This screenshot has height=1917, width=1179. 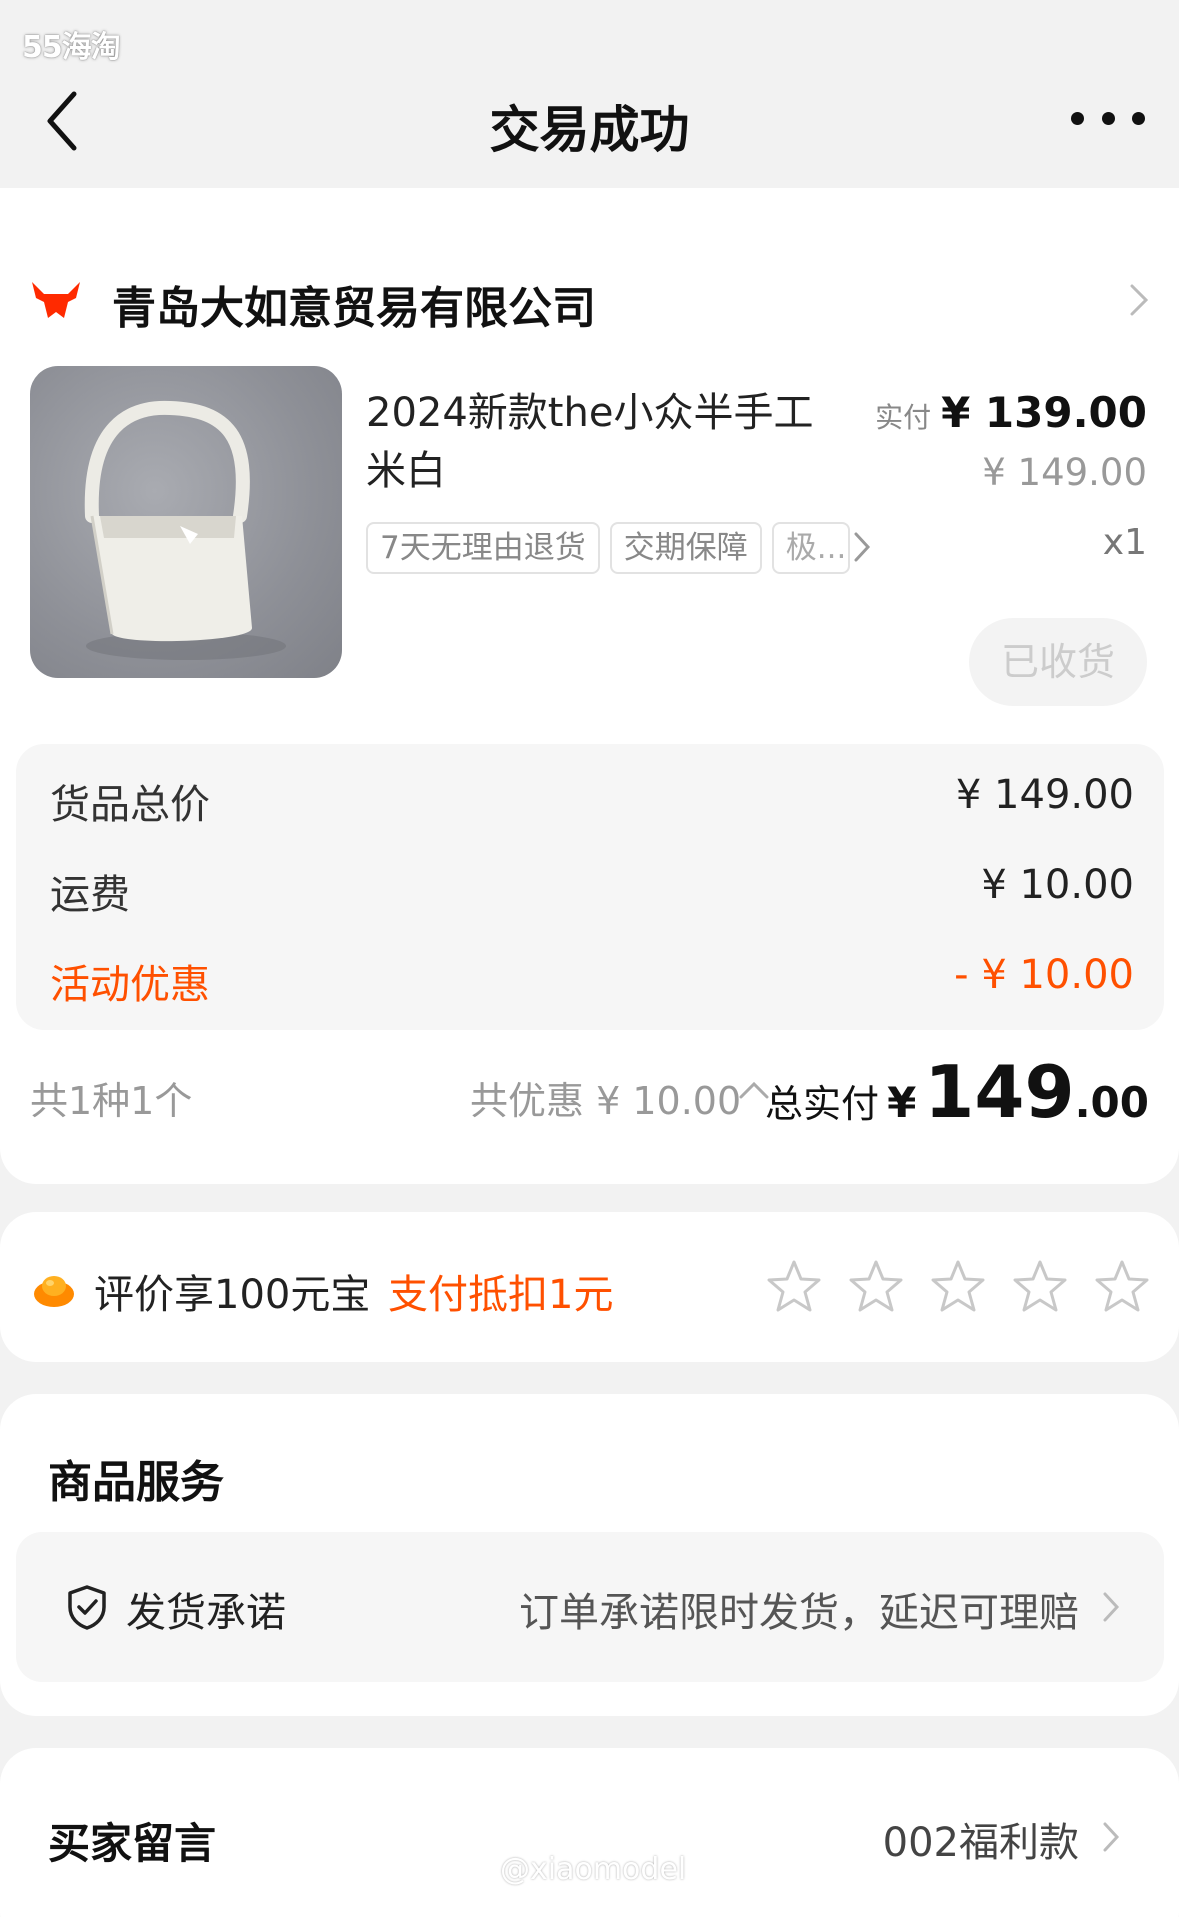 What do you see at coordinates (606, 442) in the screenshot?
I see `product-title: 2024新款the小众半手工米白` at bounding box center [606, 442].